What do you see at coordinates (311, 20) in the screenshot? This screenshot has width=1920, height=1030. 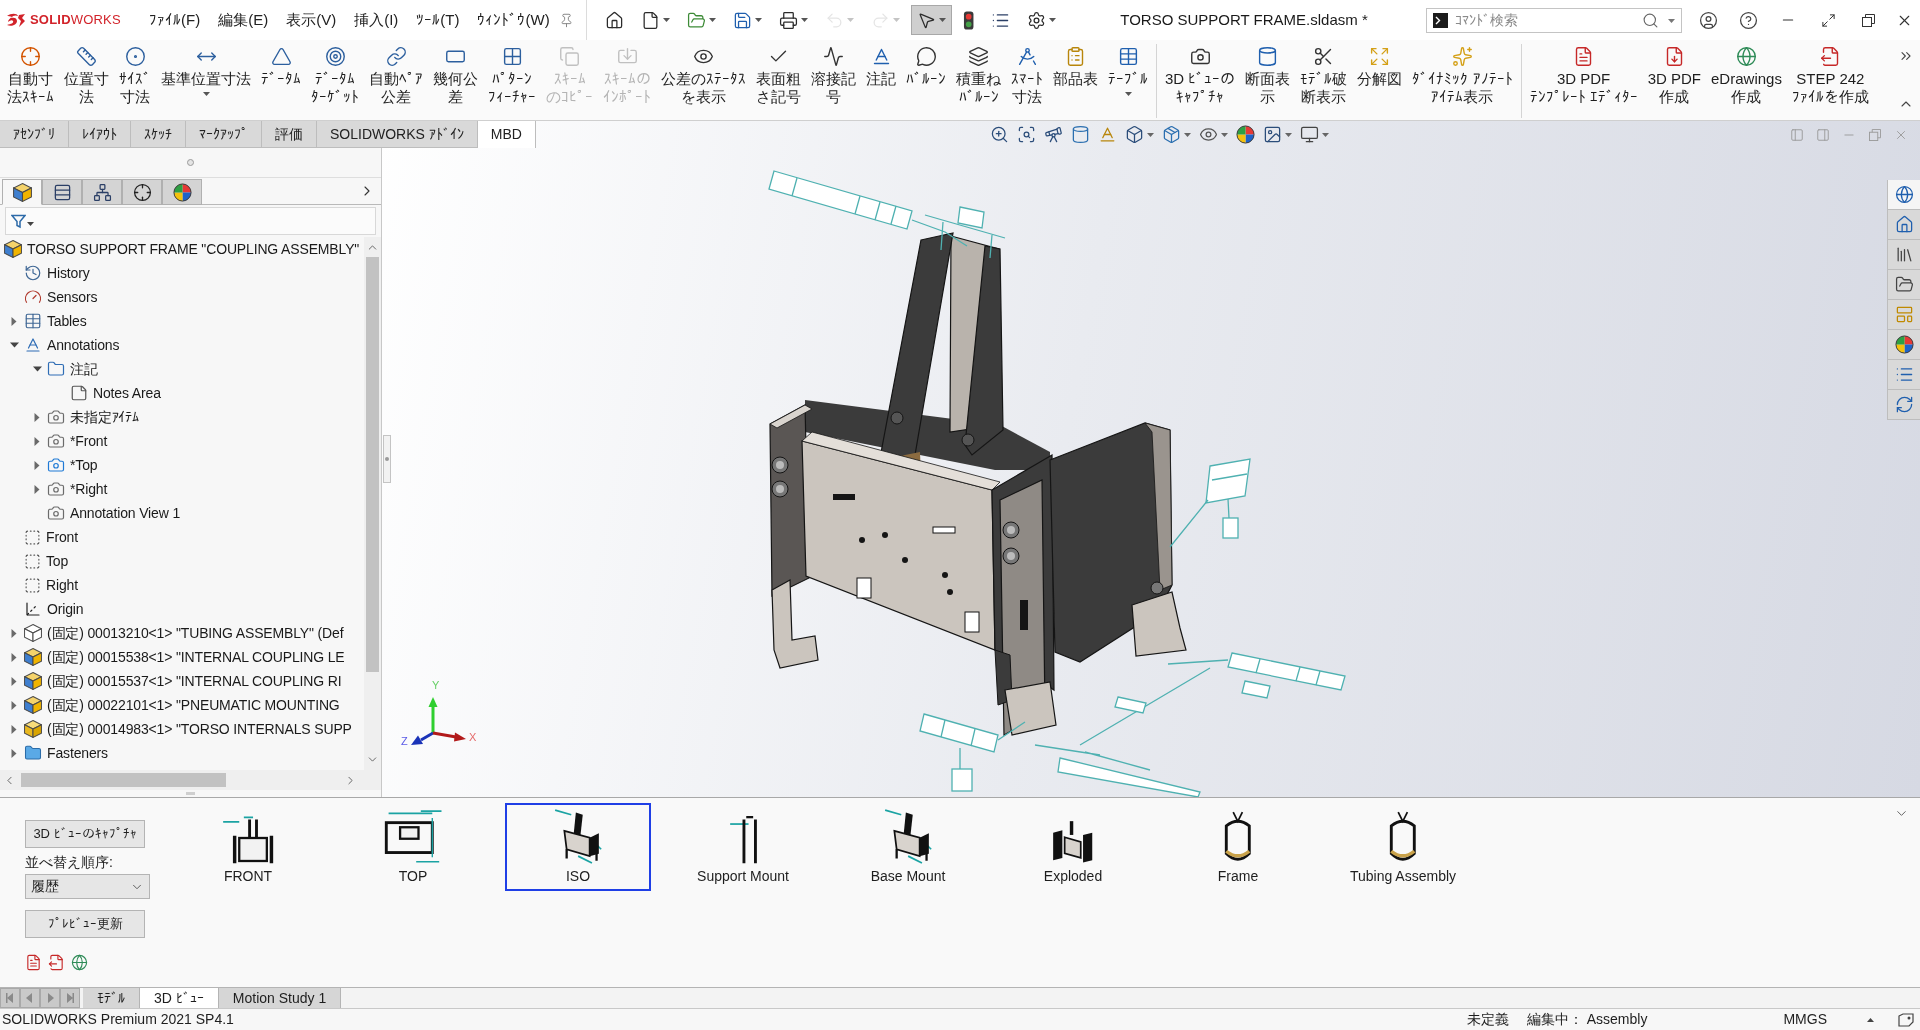 I see `menu-item: 表示(V)` at bounding box center [311, 20].